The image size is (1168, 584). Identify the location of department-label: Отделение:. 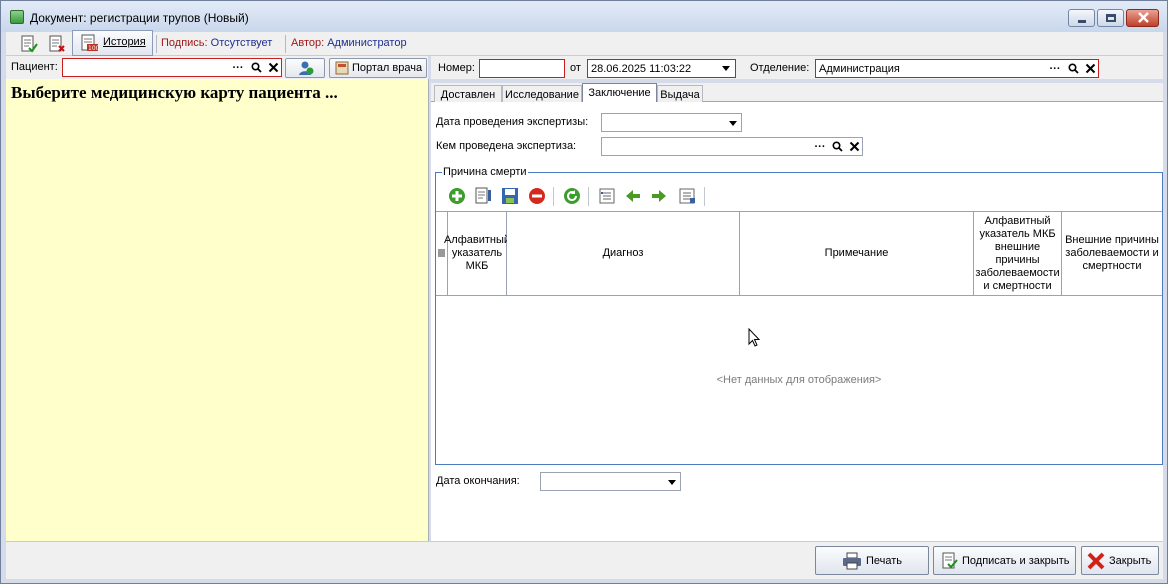
(780, 68).